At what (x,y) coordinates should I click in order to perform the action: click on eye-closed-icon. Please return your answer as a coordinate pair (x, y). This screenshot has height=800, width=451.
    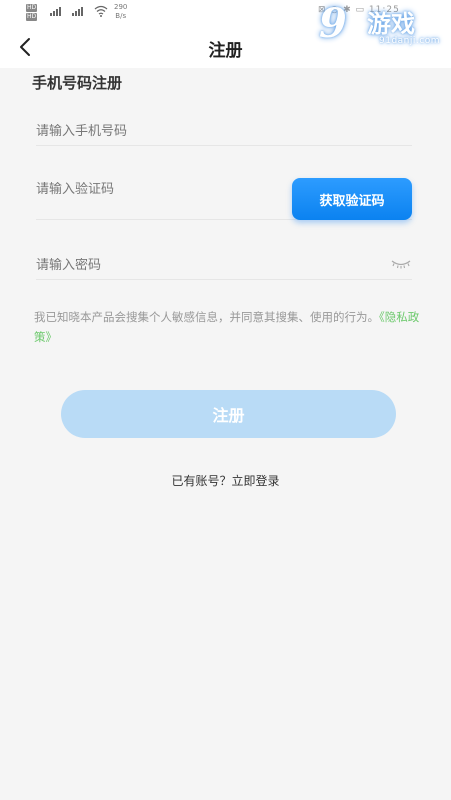
    Looking at the image, I should click on (401, 264).